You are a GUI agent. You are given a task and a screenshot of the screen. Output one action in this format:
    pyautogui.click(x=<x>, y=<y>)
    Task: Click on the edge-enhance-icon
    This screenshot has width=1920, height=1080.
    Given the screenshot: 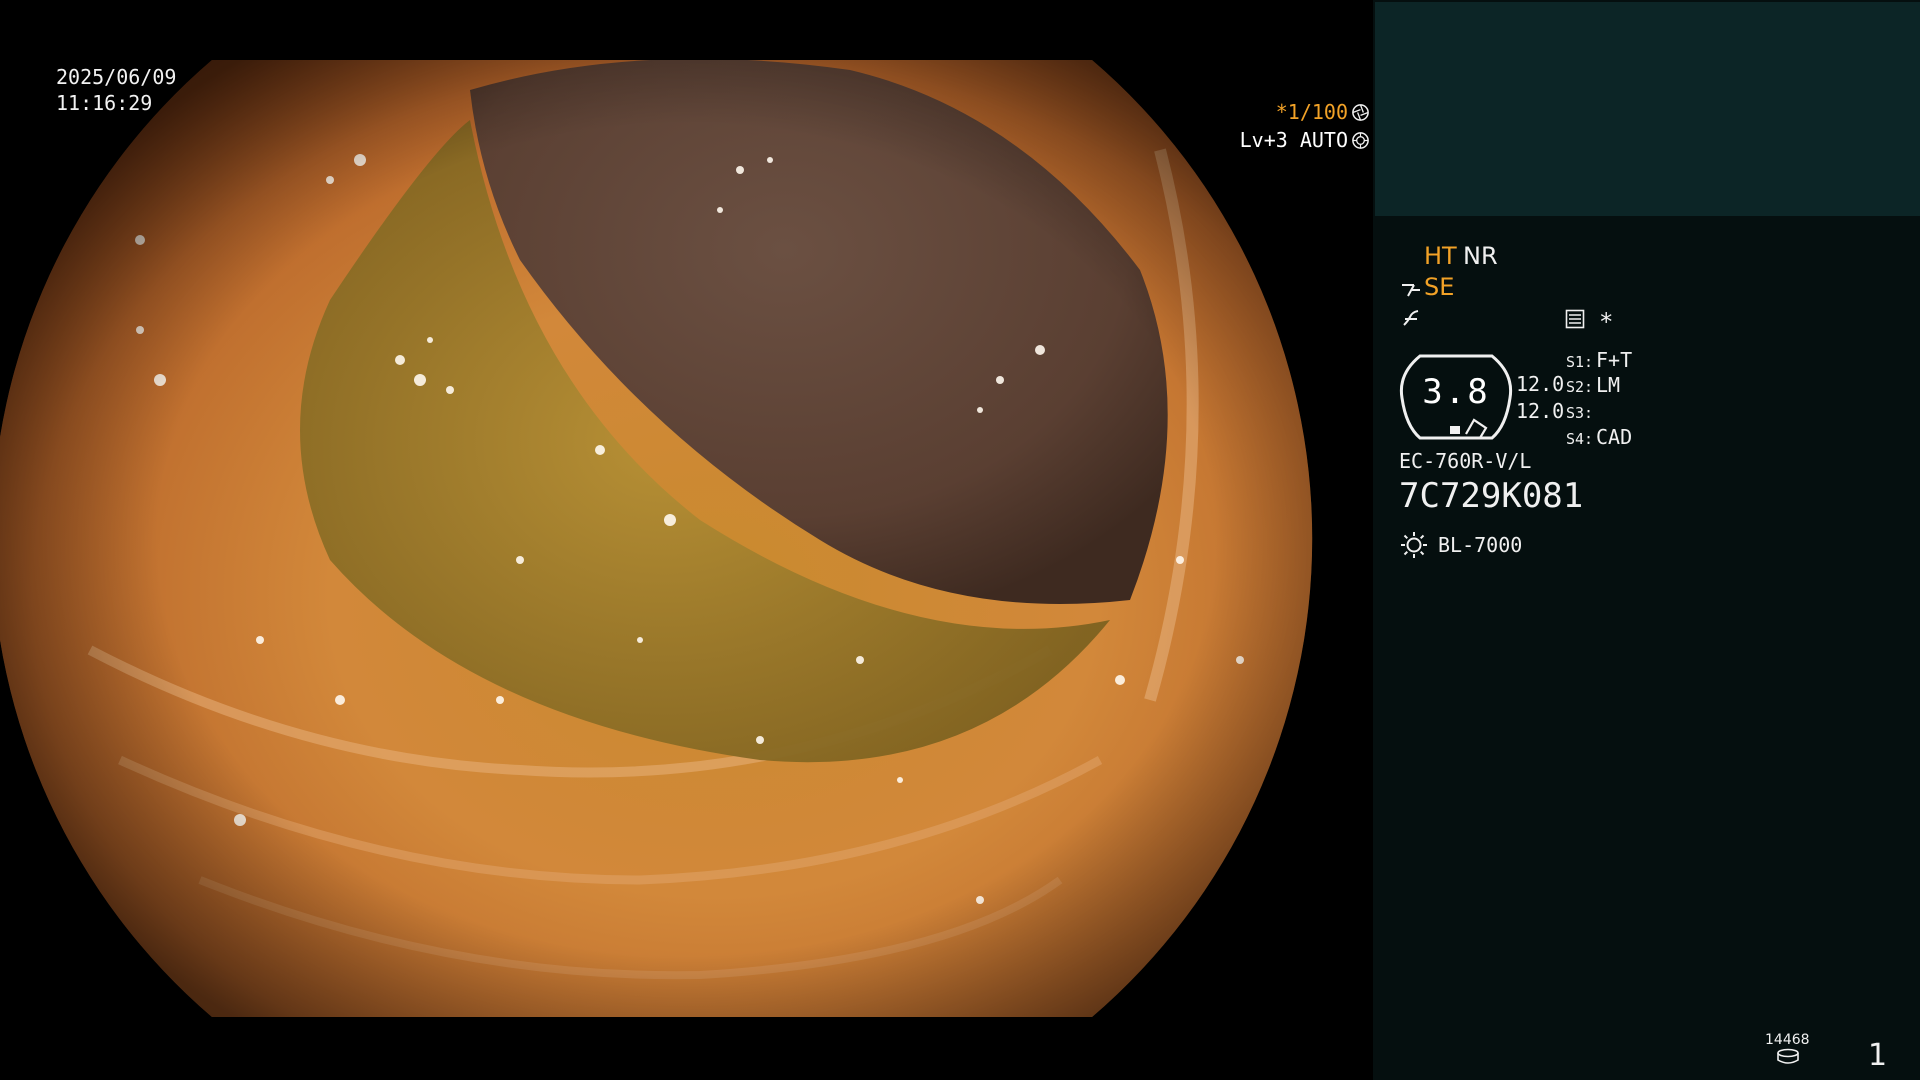 What is the action you would take?
    pyautogui.click(x=1411, y=290)
    